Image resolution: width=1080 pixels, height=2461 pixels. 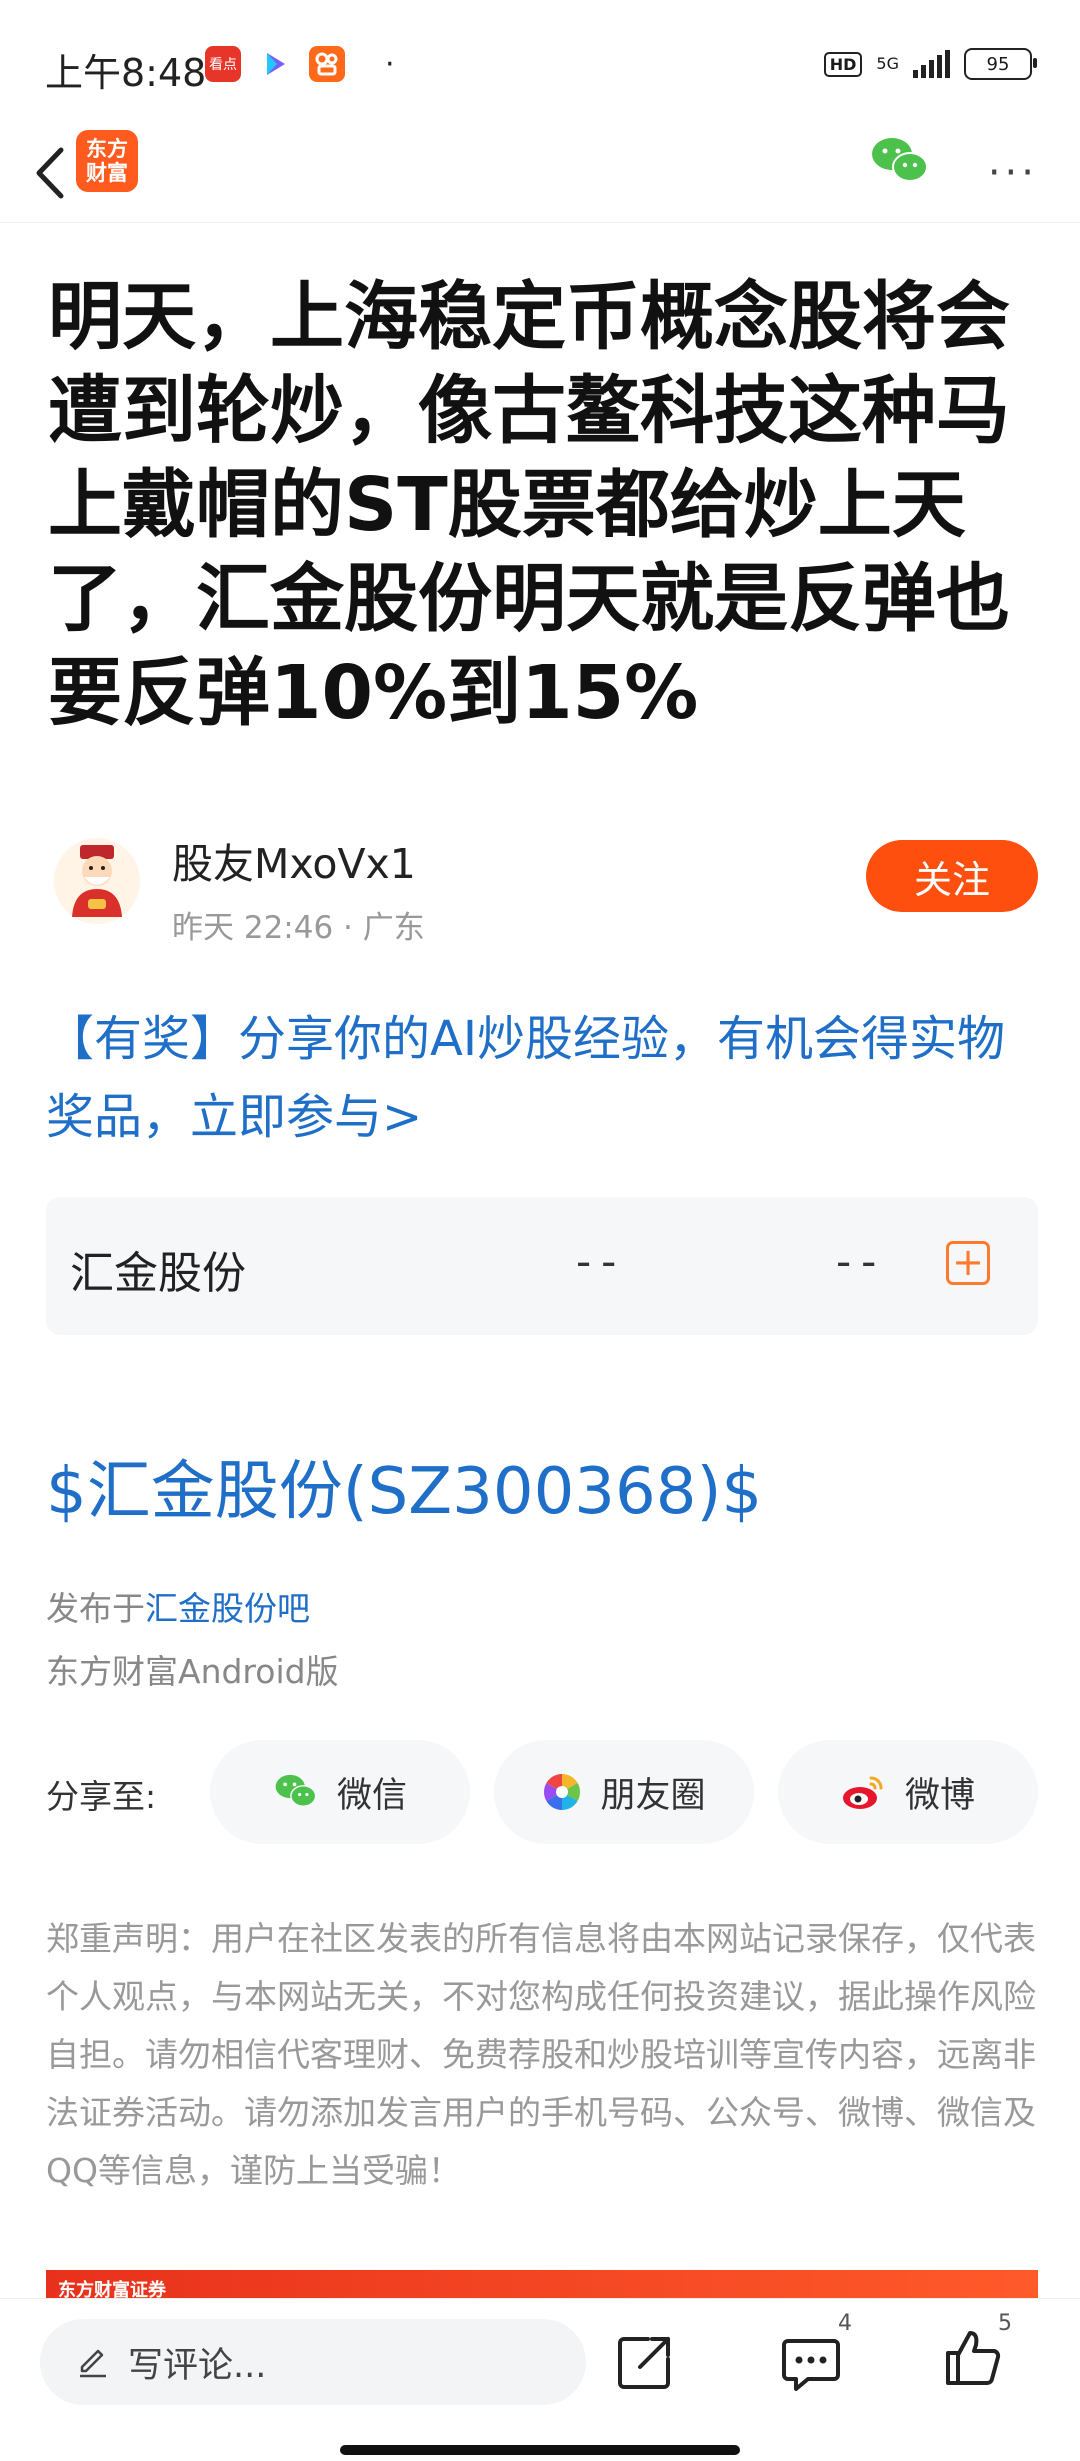 What do you see at coordinates (601, 1261) in the screenshot?
I see `stock-price: --` at bounding box center [601, 1261].